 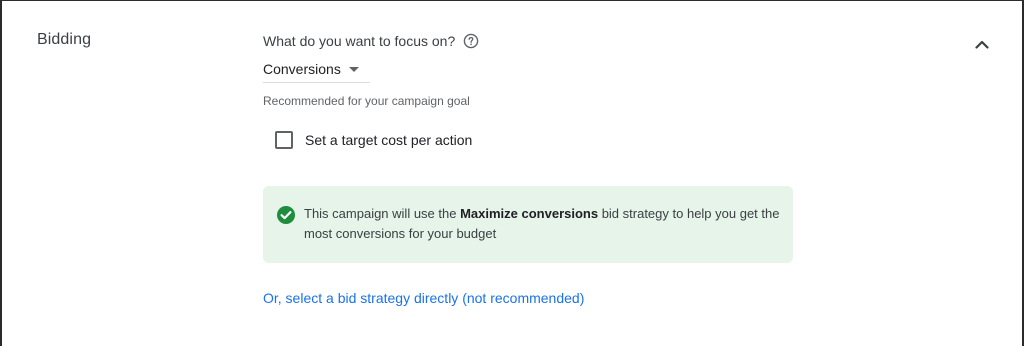 What do you see at coordinates (302, 69) in the screenshot?
I see `focus-dropdown-value: Conversions` at bounding box center [302, 69].